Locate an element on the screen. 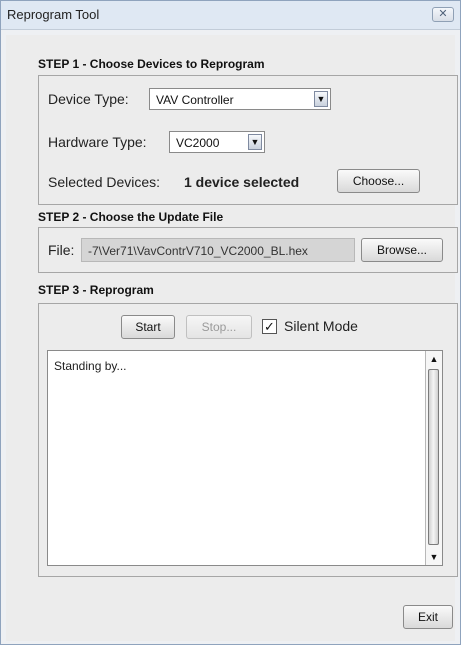 This screenshot has width=461, height=645. step1-header: STEP 1 - Choose Devices to Reprogram is located at coordinates (151, 64).